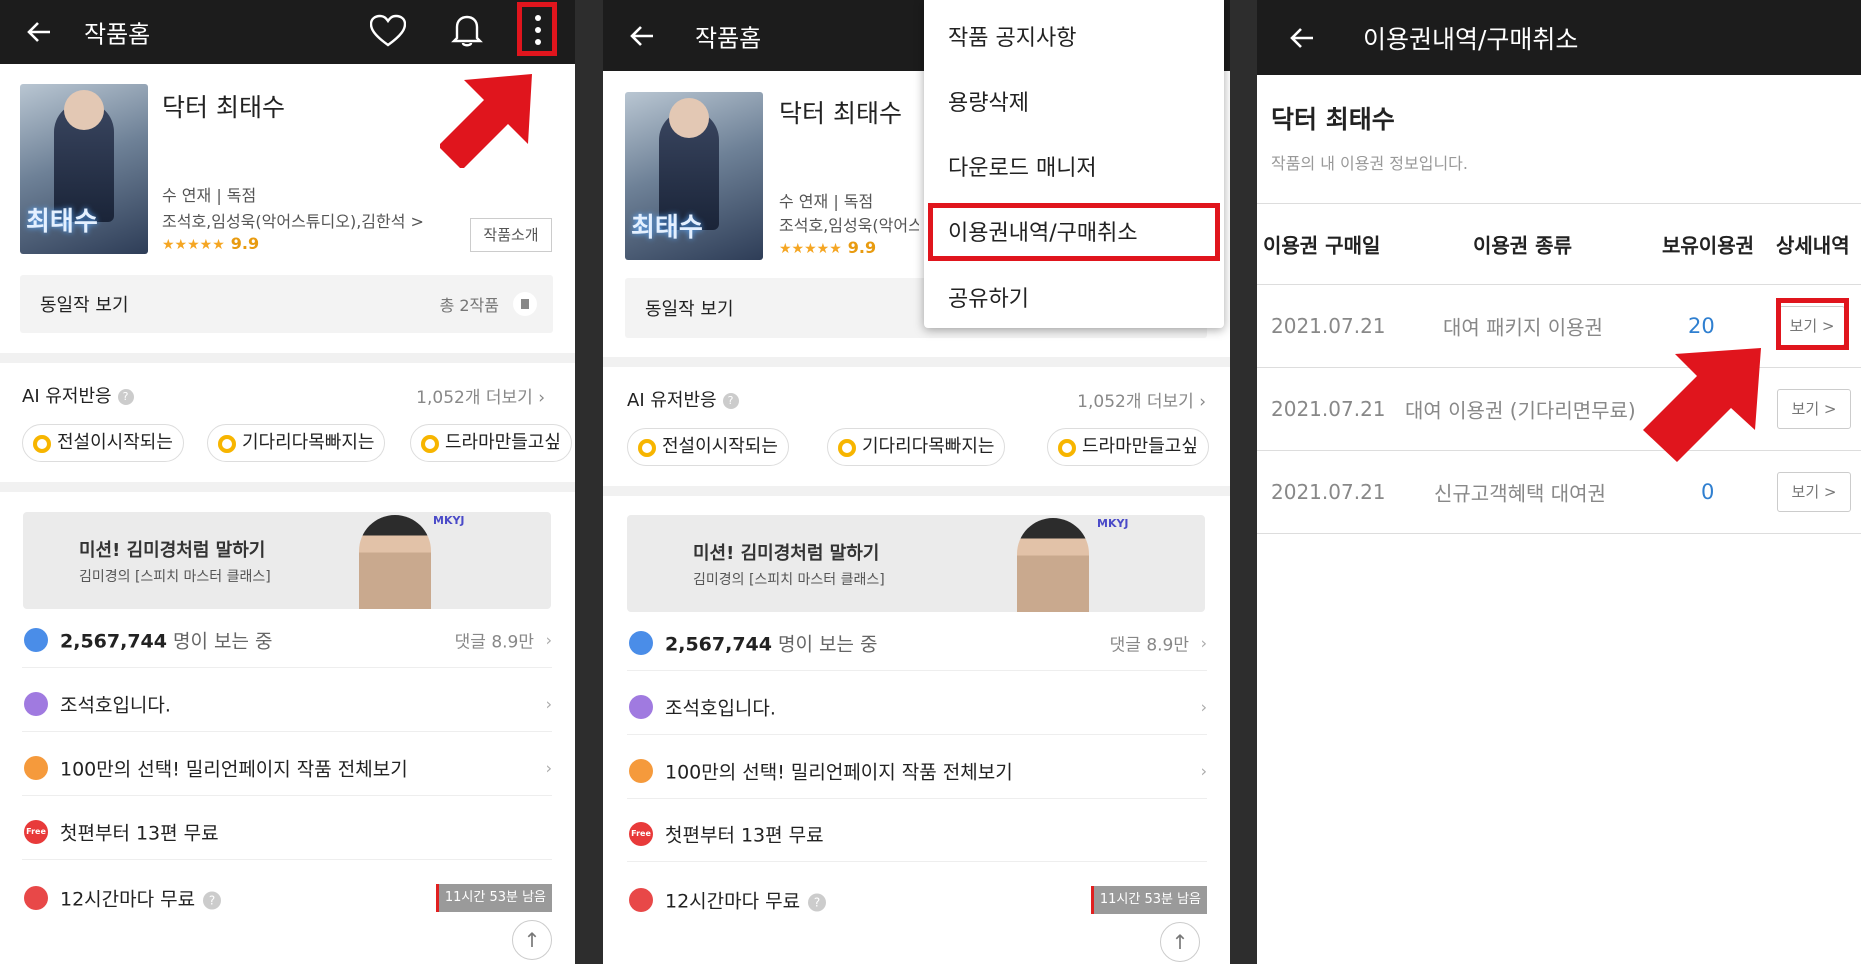 The width and height of the screenshot is (1861, 964). I want to click on rating-value: 9.9, so click(245, 243).